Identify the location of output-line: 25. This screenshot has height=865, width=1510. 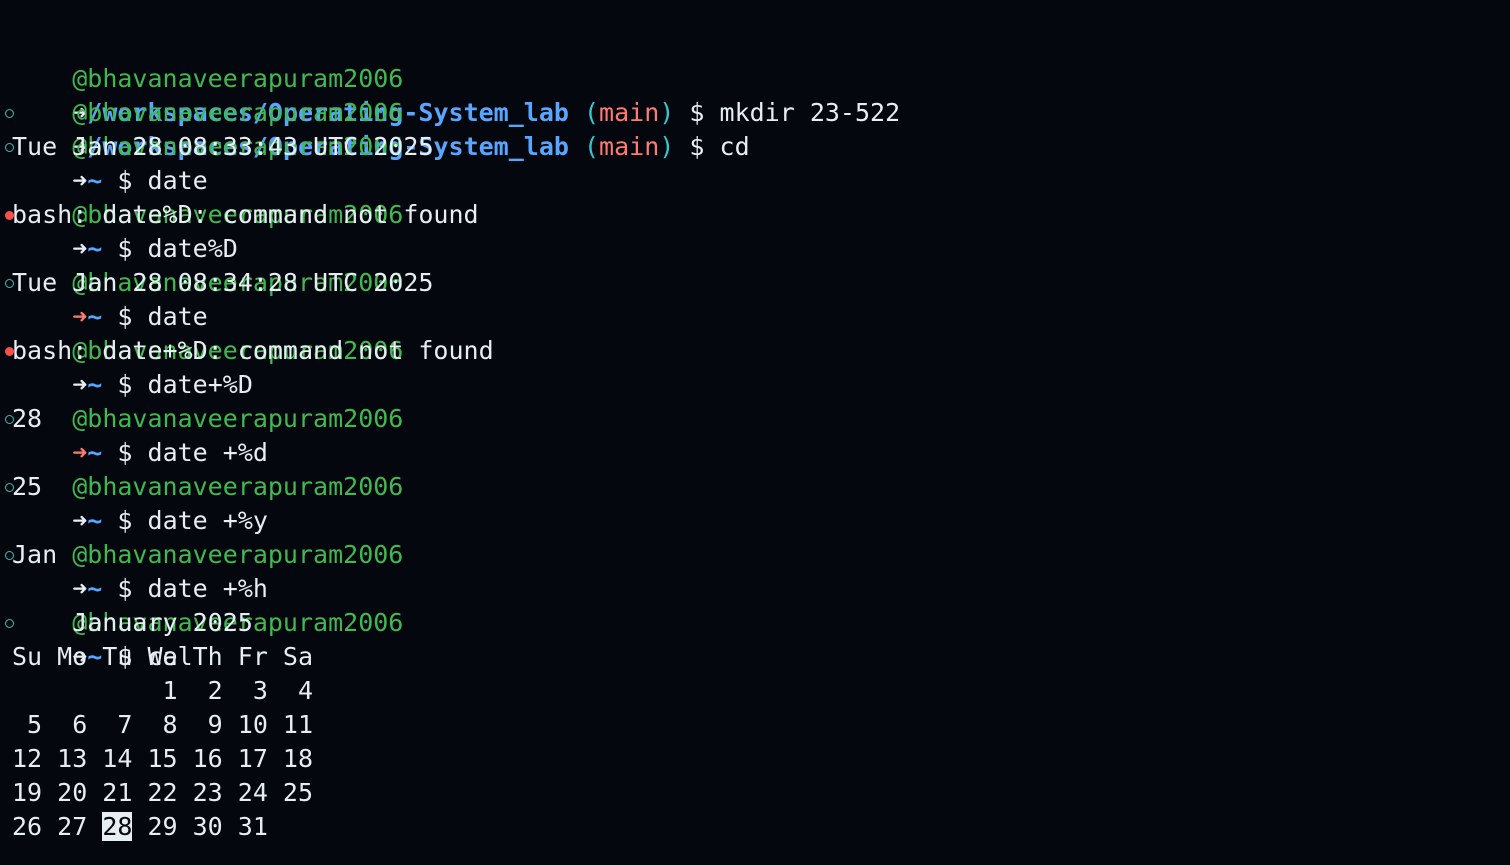
(27, 486).